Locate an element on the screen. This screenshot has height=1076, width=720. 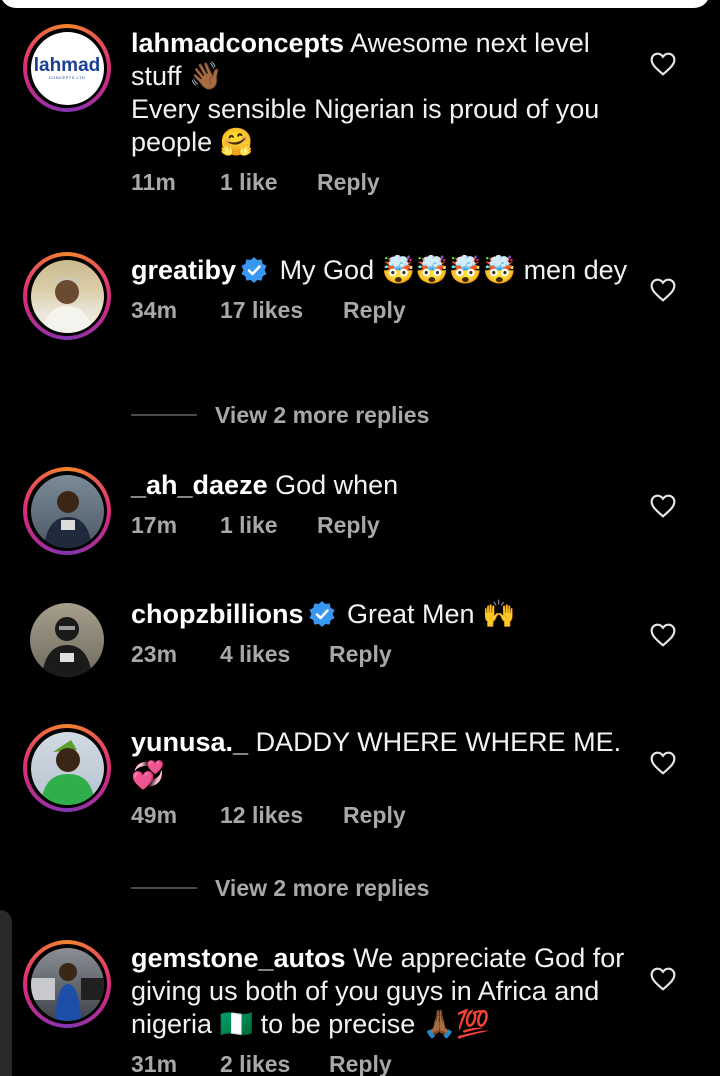
comment-likes: 12 likes is located at coordinates (261, 815).